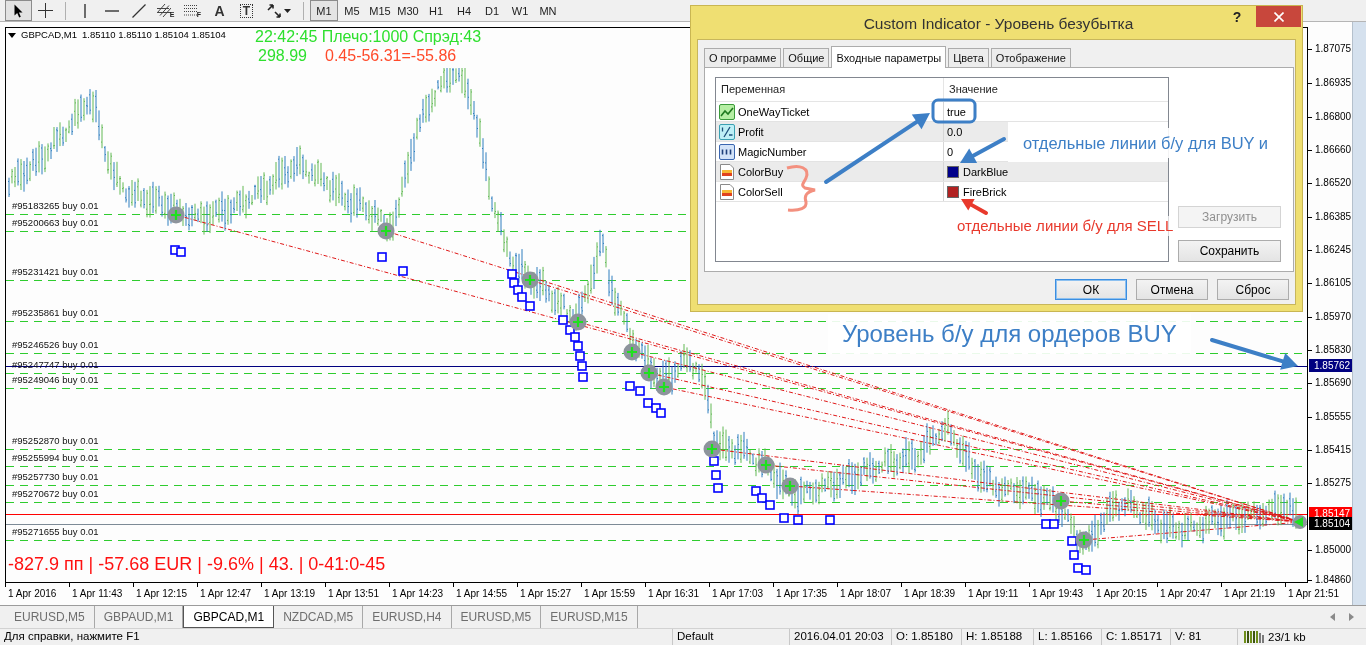 The width and height of the screenshot is (1366, 645). I want to click on order-label: #95252870 buy 0.01, so click(55, 441).